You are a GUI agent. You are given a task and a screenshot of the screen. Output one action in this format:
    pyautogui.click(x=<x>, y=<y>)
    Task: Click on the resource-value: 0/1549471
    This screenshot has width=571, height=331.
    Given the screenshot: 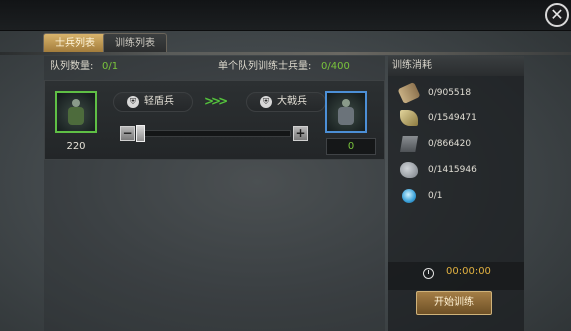 What is the action you would take?
    pyautogui.click(x=452, y=118)
    